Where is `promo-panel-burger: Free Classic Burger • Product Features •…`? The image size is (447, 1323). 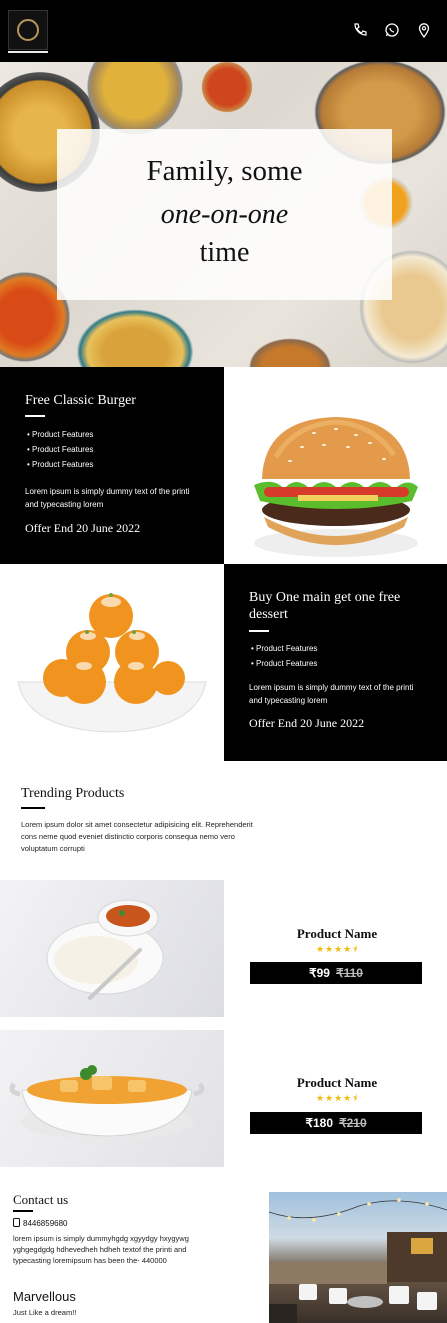 promo-panel-burger: Free Classic Burger • Product Features •… is located at coordinates (112, 465).